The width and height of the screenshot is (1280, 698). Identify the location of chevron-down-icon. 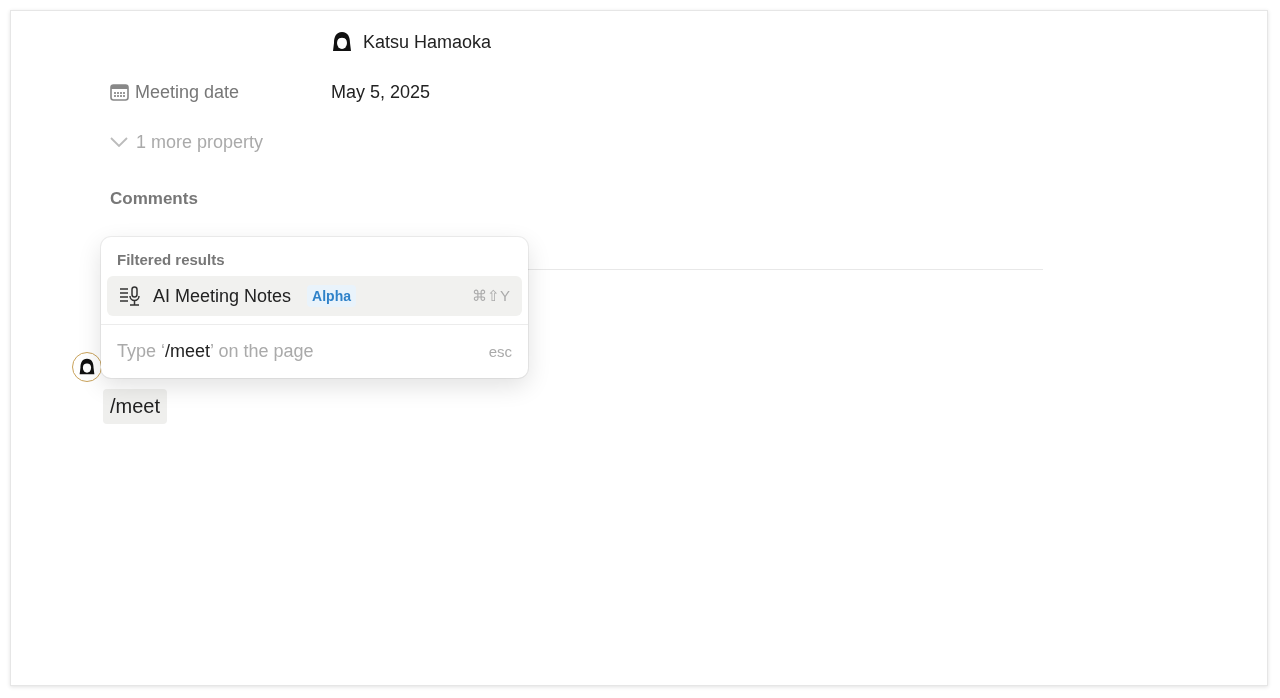
(119, 142).